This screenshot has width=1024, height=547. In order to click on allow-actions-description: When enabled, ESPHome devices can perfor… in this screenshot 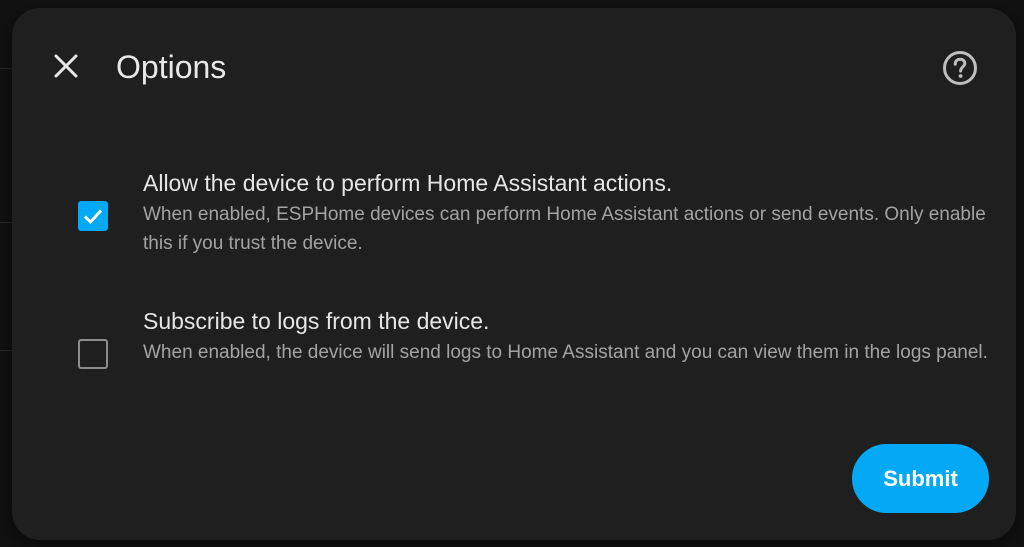, I will do `click(564, 229)`.